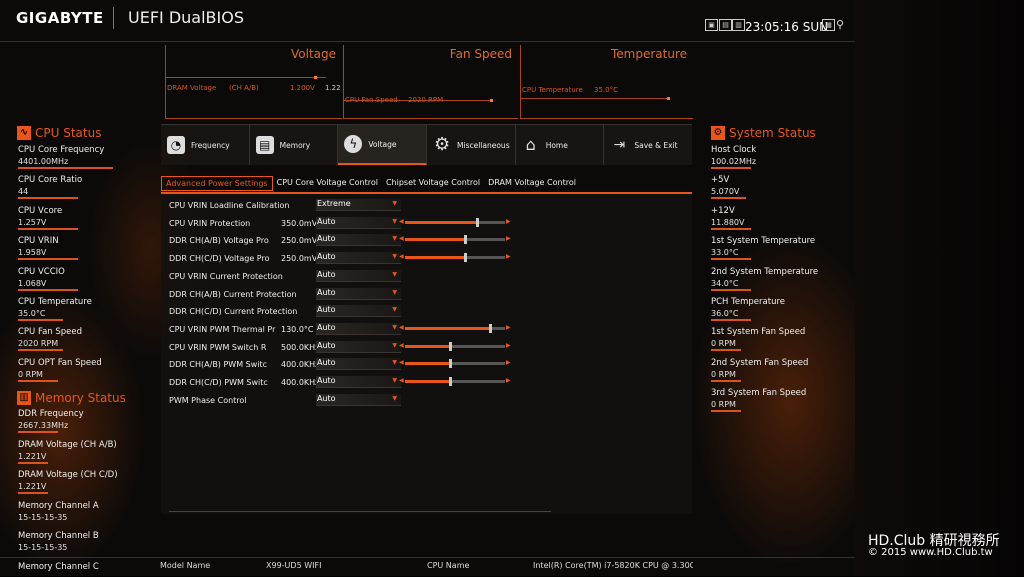 This screenshot has width=1024, height=577. What do you see at coordinates (299, 259) in the screenshot?
I see `setting-value: 250.0mV` at bounding box center [299, 259].